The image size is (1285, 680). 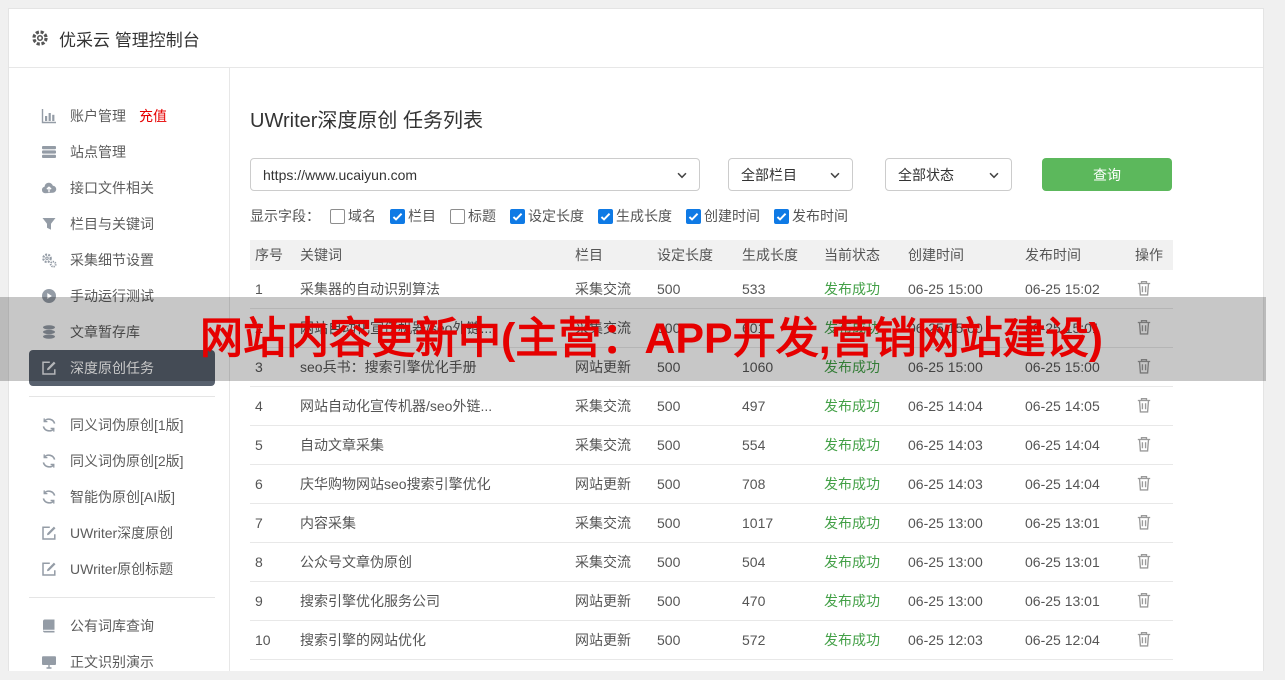 I want to click on field-option: 设定长度, so click(x=547, y=216).